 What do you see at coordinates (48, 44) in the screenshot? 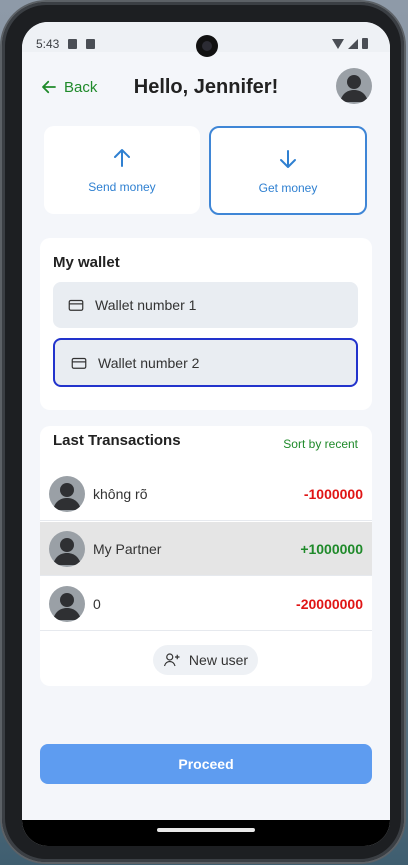
I see `status-time: 5:43` at bounding box center [48, 44].